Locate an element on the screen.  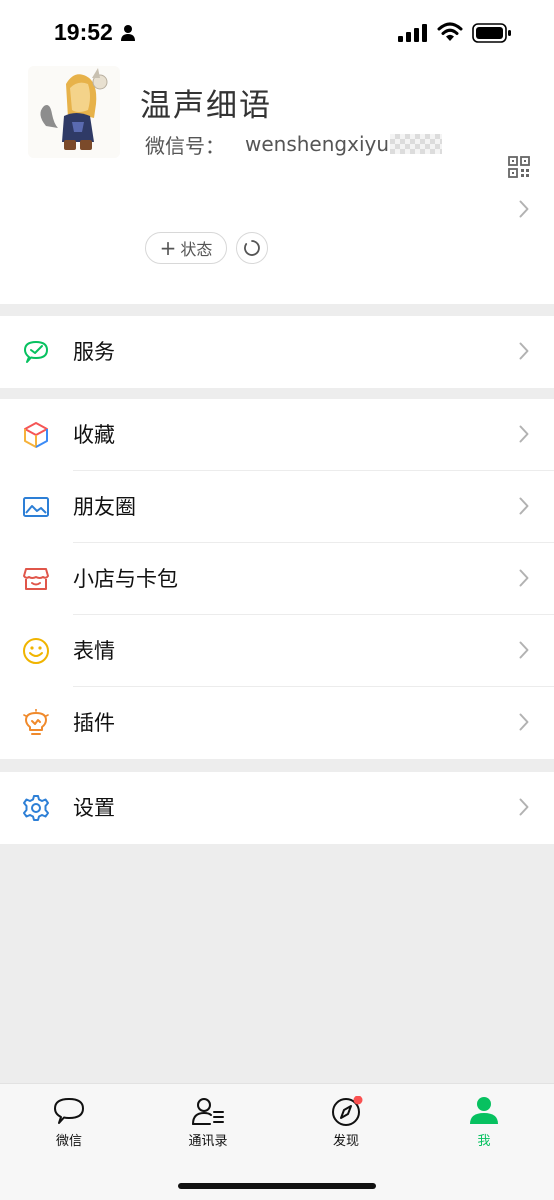
favorites-icon is located at coordinates (36, 435).